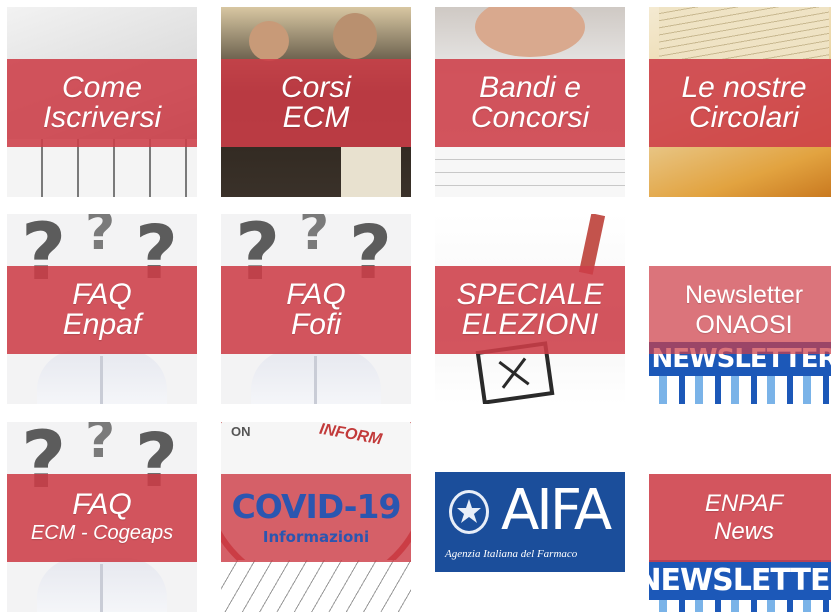 The width and height of the screenshot is (831, 612). I want to click on tile-label-line2: Enpaf, so click(102, 324).